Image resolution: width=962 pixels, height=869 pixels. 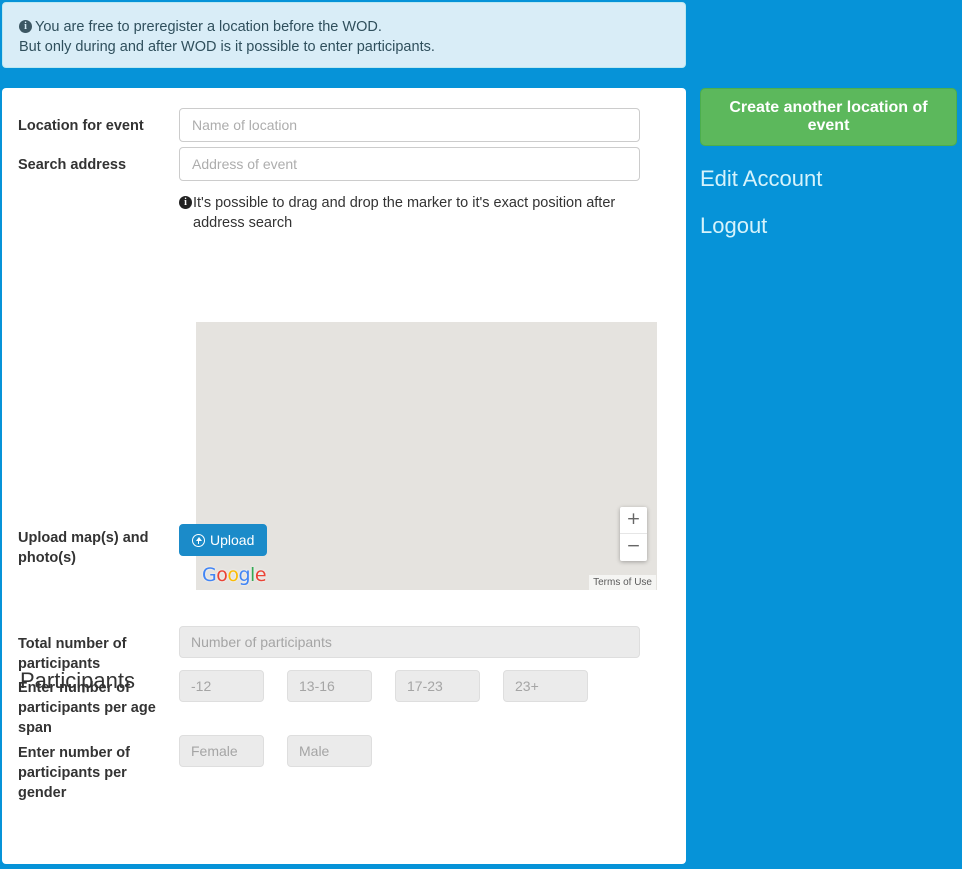 I want to click on gender-field-col, so click(x=423, y=751).